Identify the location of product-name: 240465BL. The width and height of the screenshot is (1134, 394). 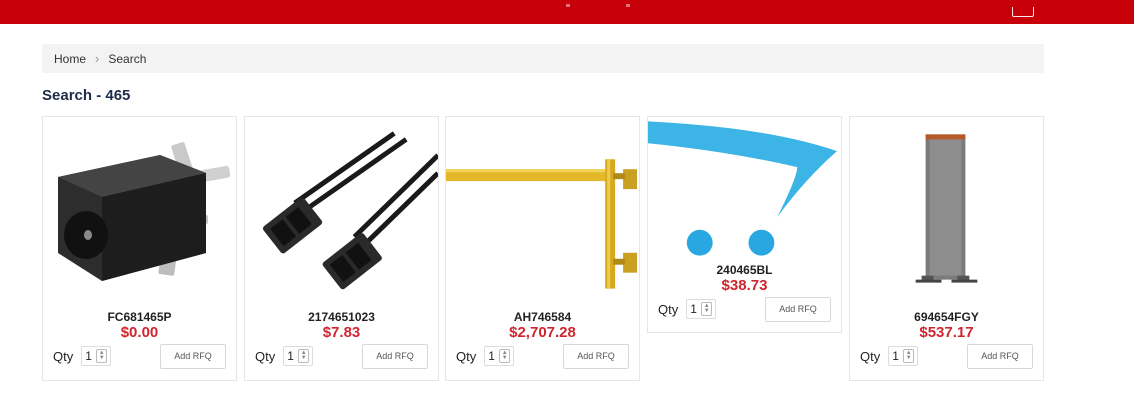
(744, 270).